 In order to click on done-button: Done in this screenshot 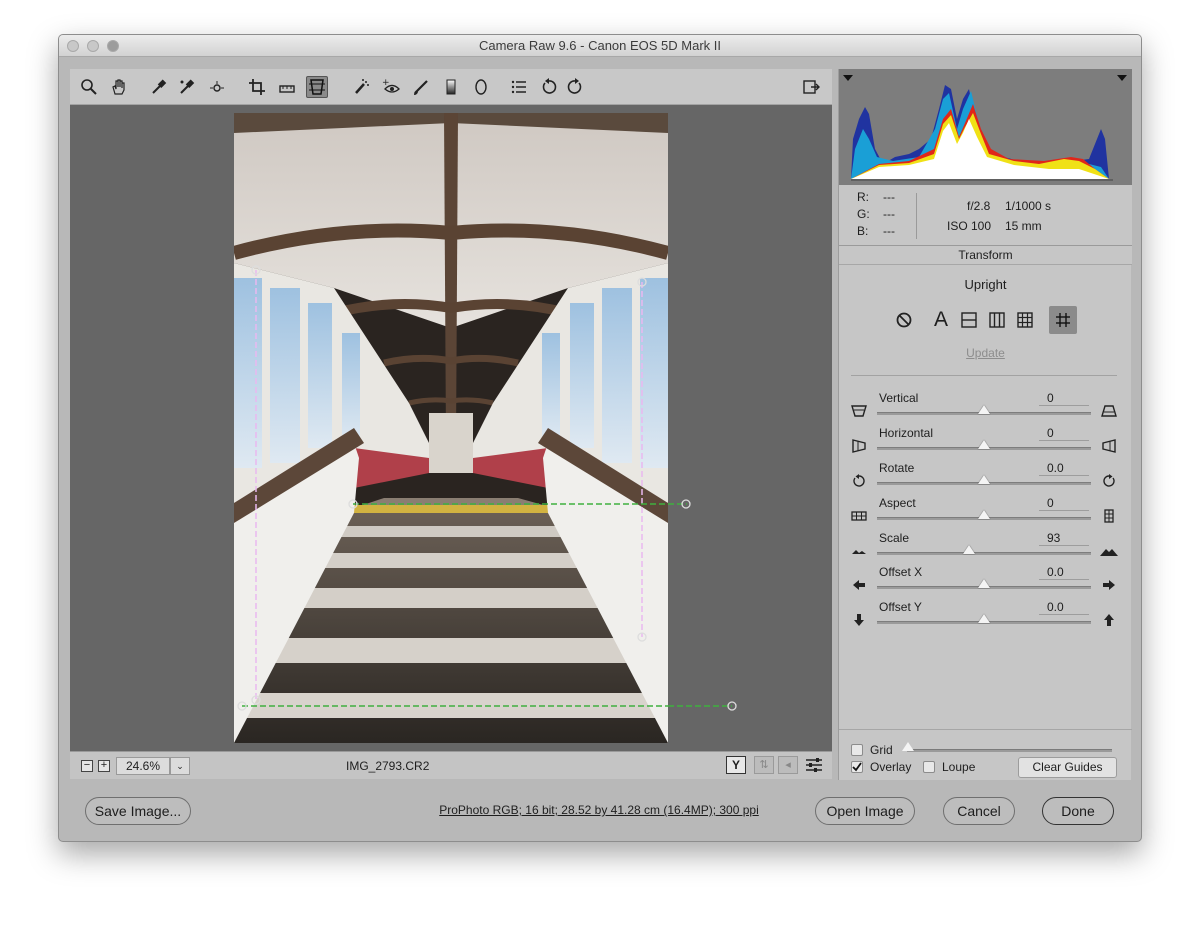, I will do `click(1078, 811)`.